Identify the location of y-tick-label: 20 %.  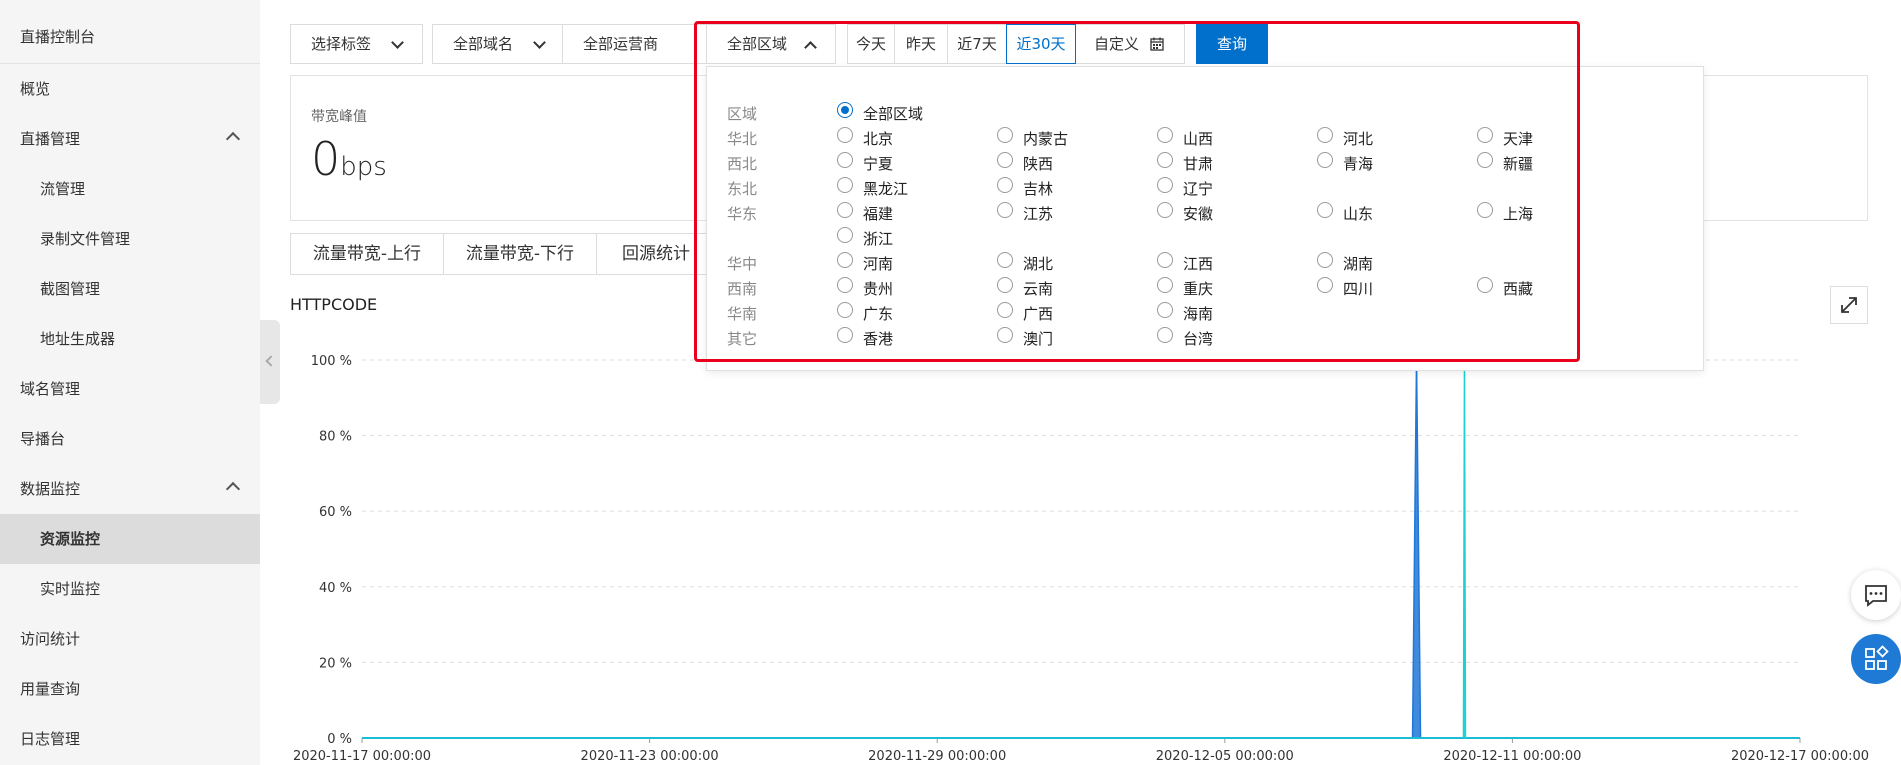
(335, 663).